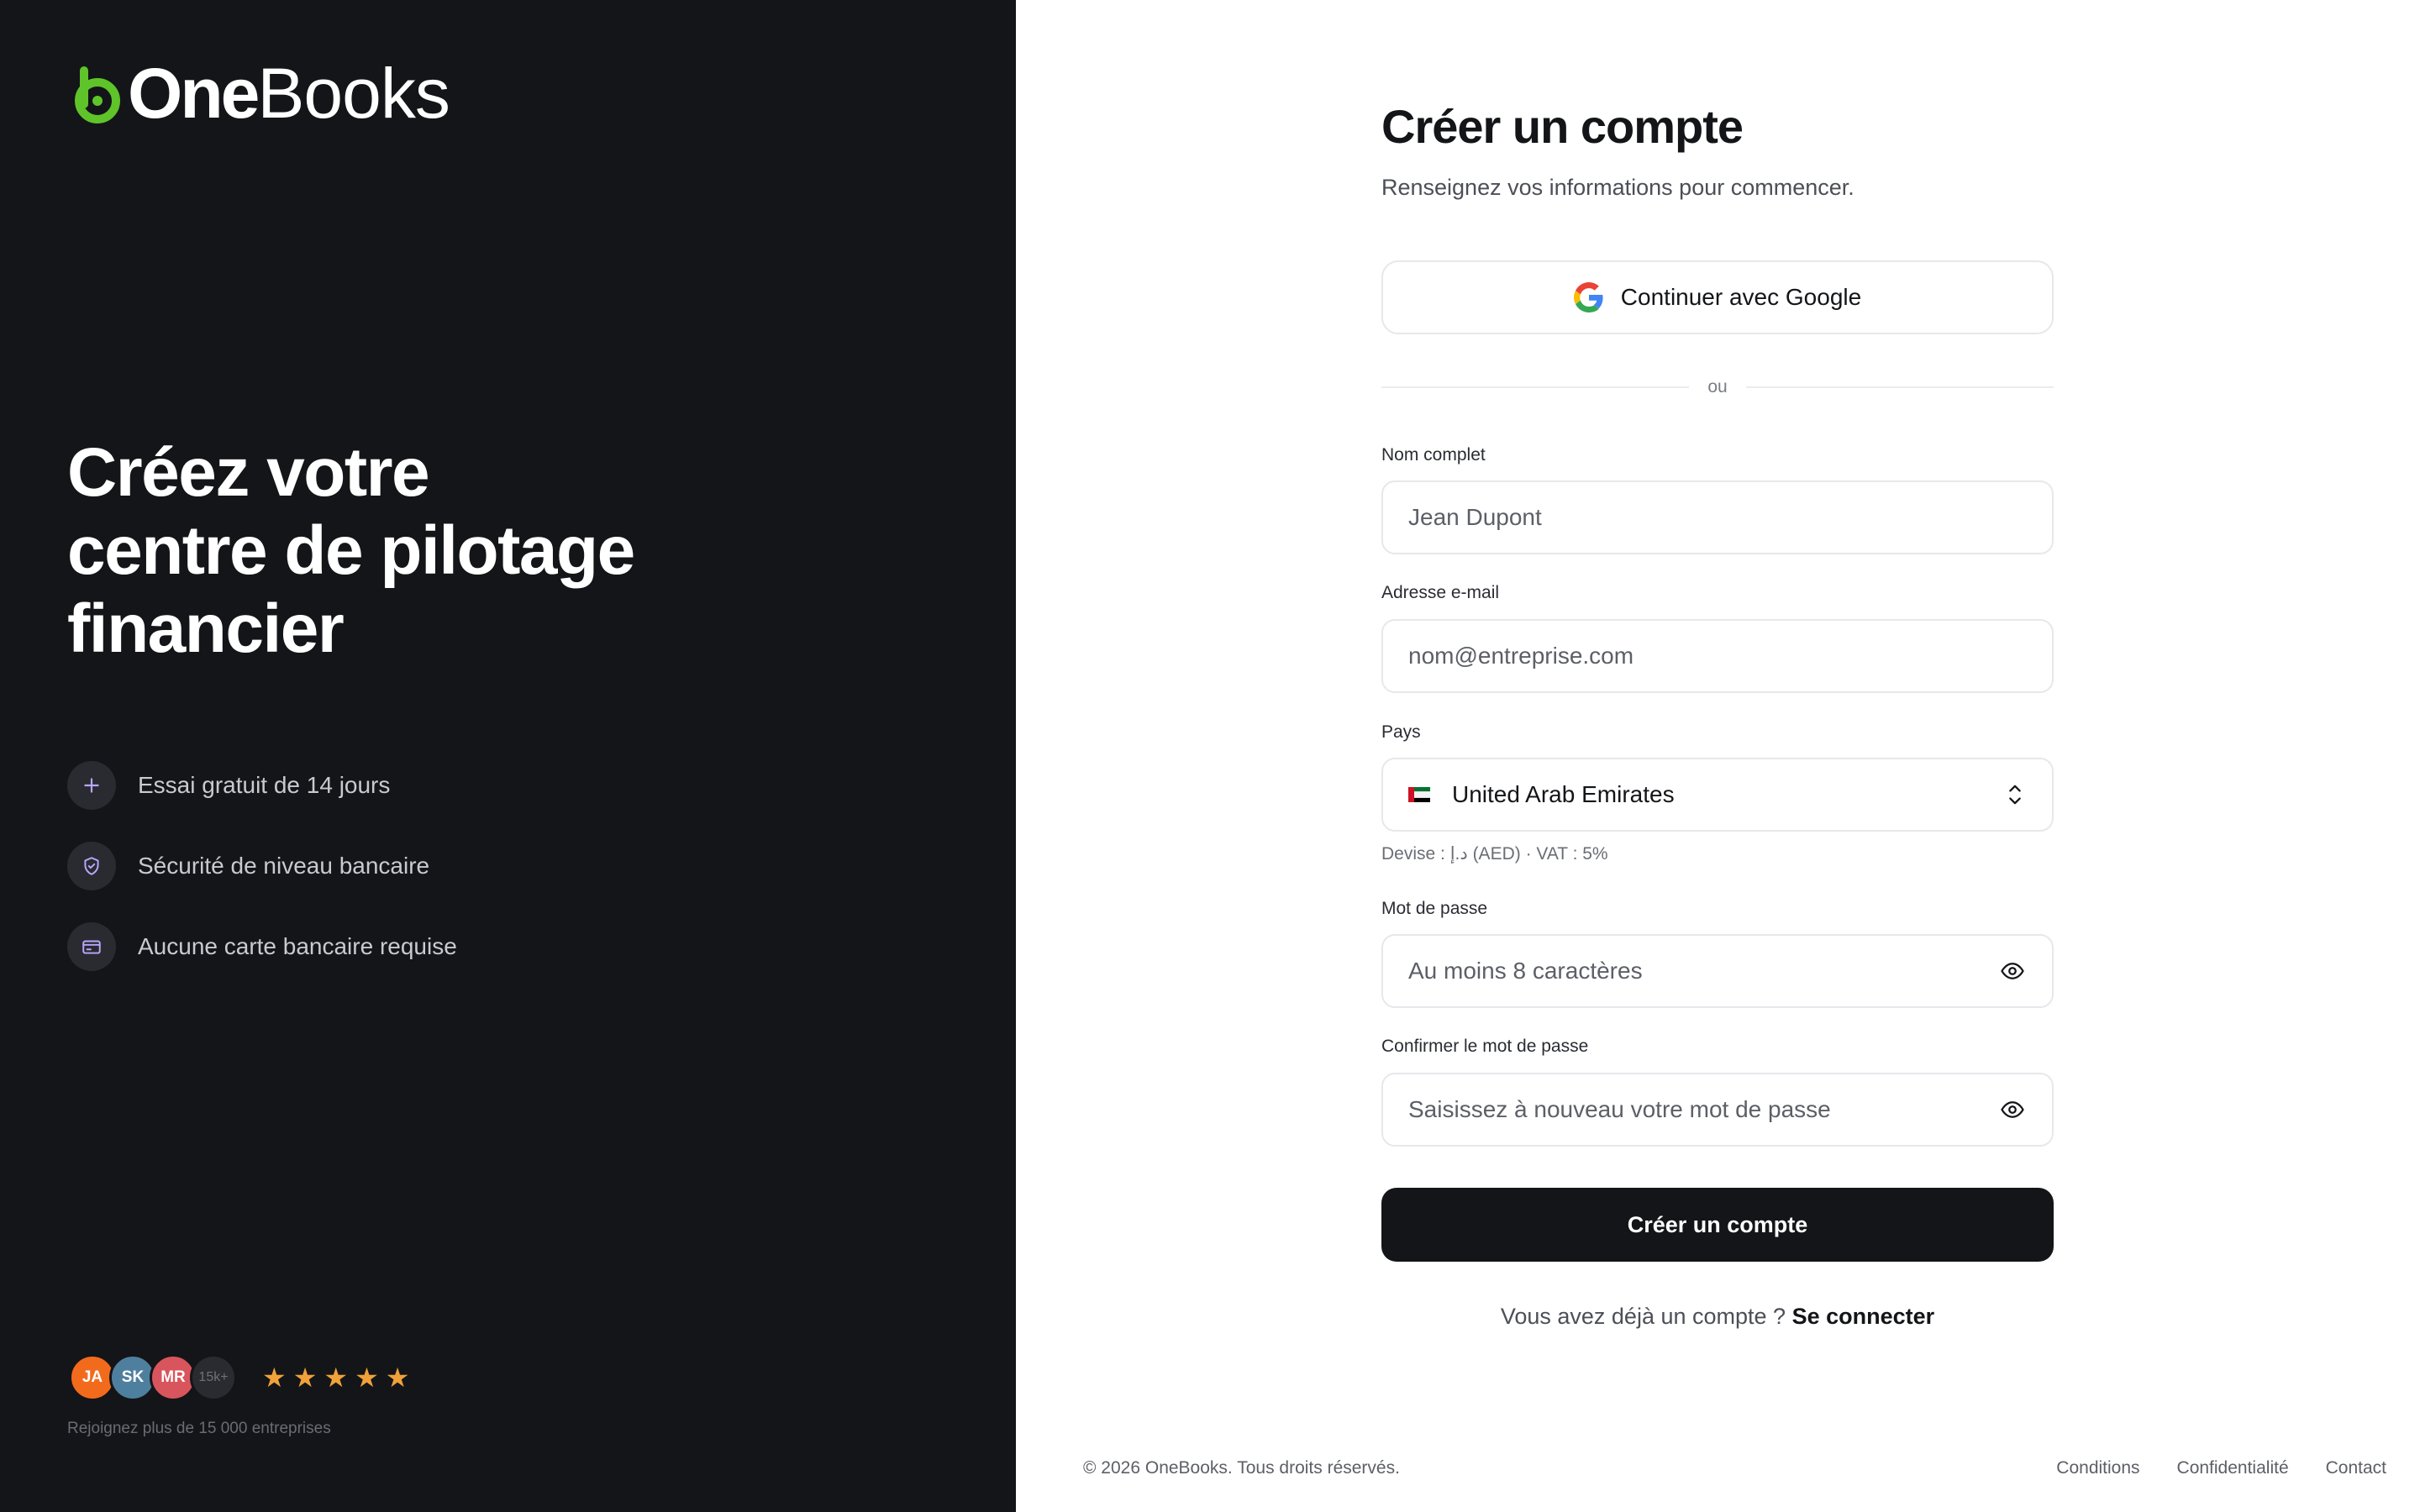  I want to click on avatar-more-count: 15k+, so click(214, 1377).